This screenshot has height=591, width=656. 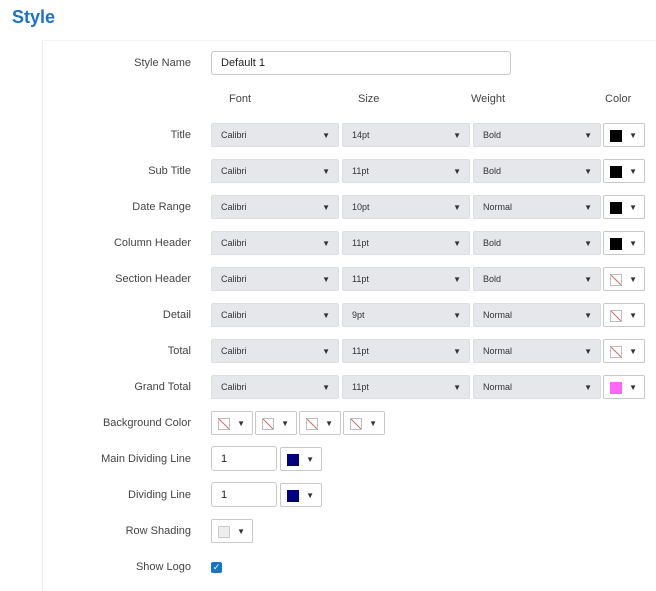 I want to click on col-header-weight: Weight, so click(x=488, y=99).